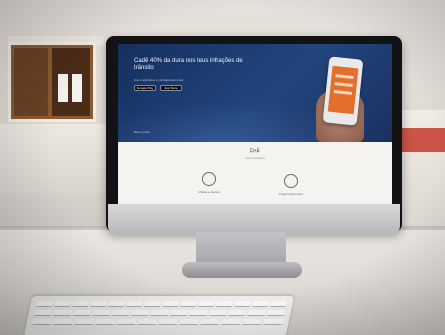  What do you see at coordinates (209, 179) in the screenshot?
I see `clock-icon` at bounding box center [209, 179].